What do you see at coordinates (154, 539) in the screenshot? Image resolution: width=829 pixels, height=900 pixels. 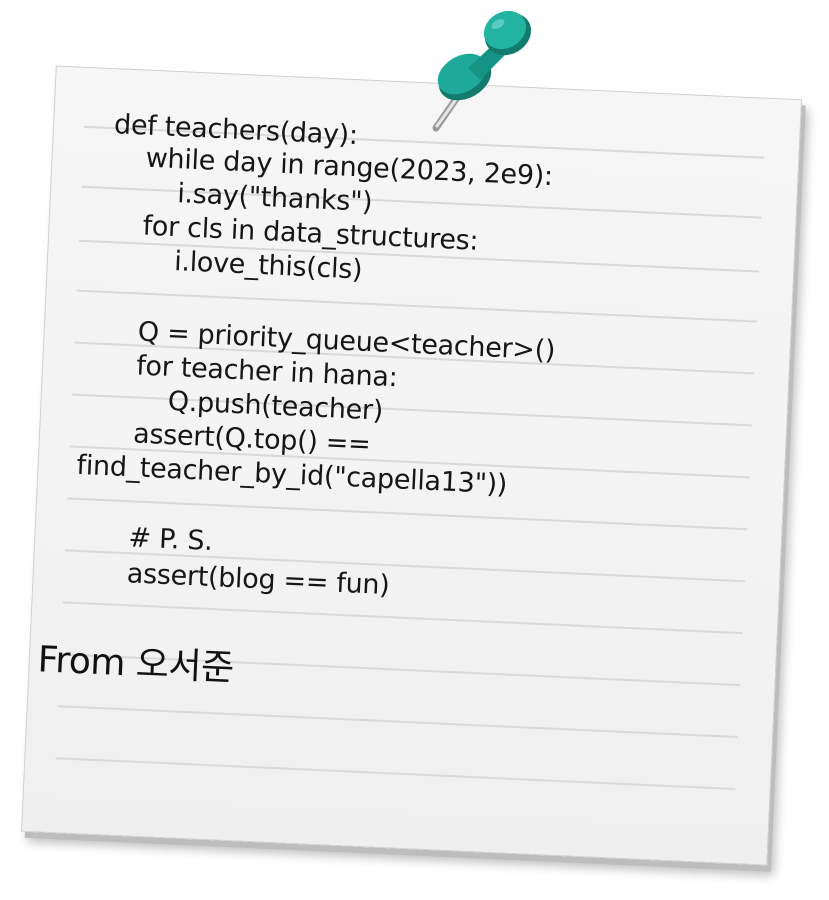 I see `code-line: # P. S.` at bounding box center [154, 539].